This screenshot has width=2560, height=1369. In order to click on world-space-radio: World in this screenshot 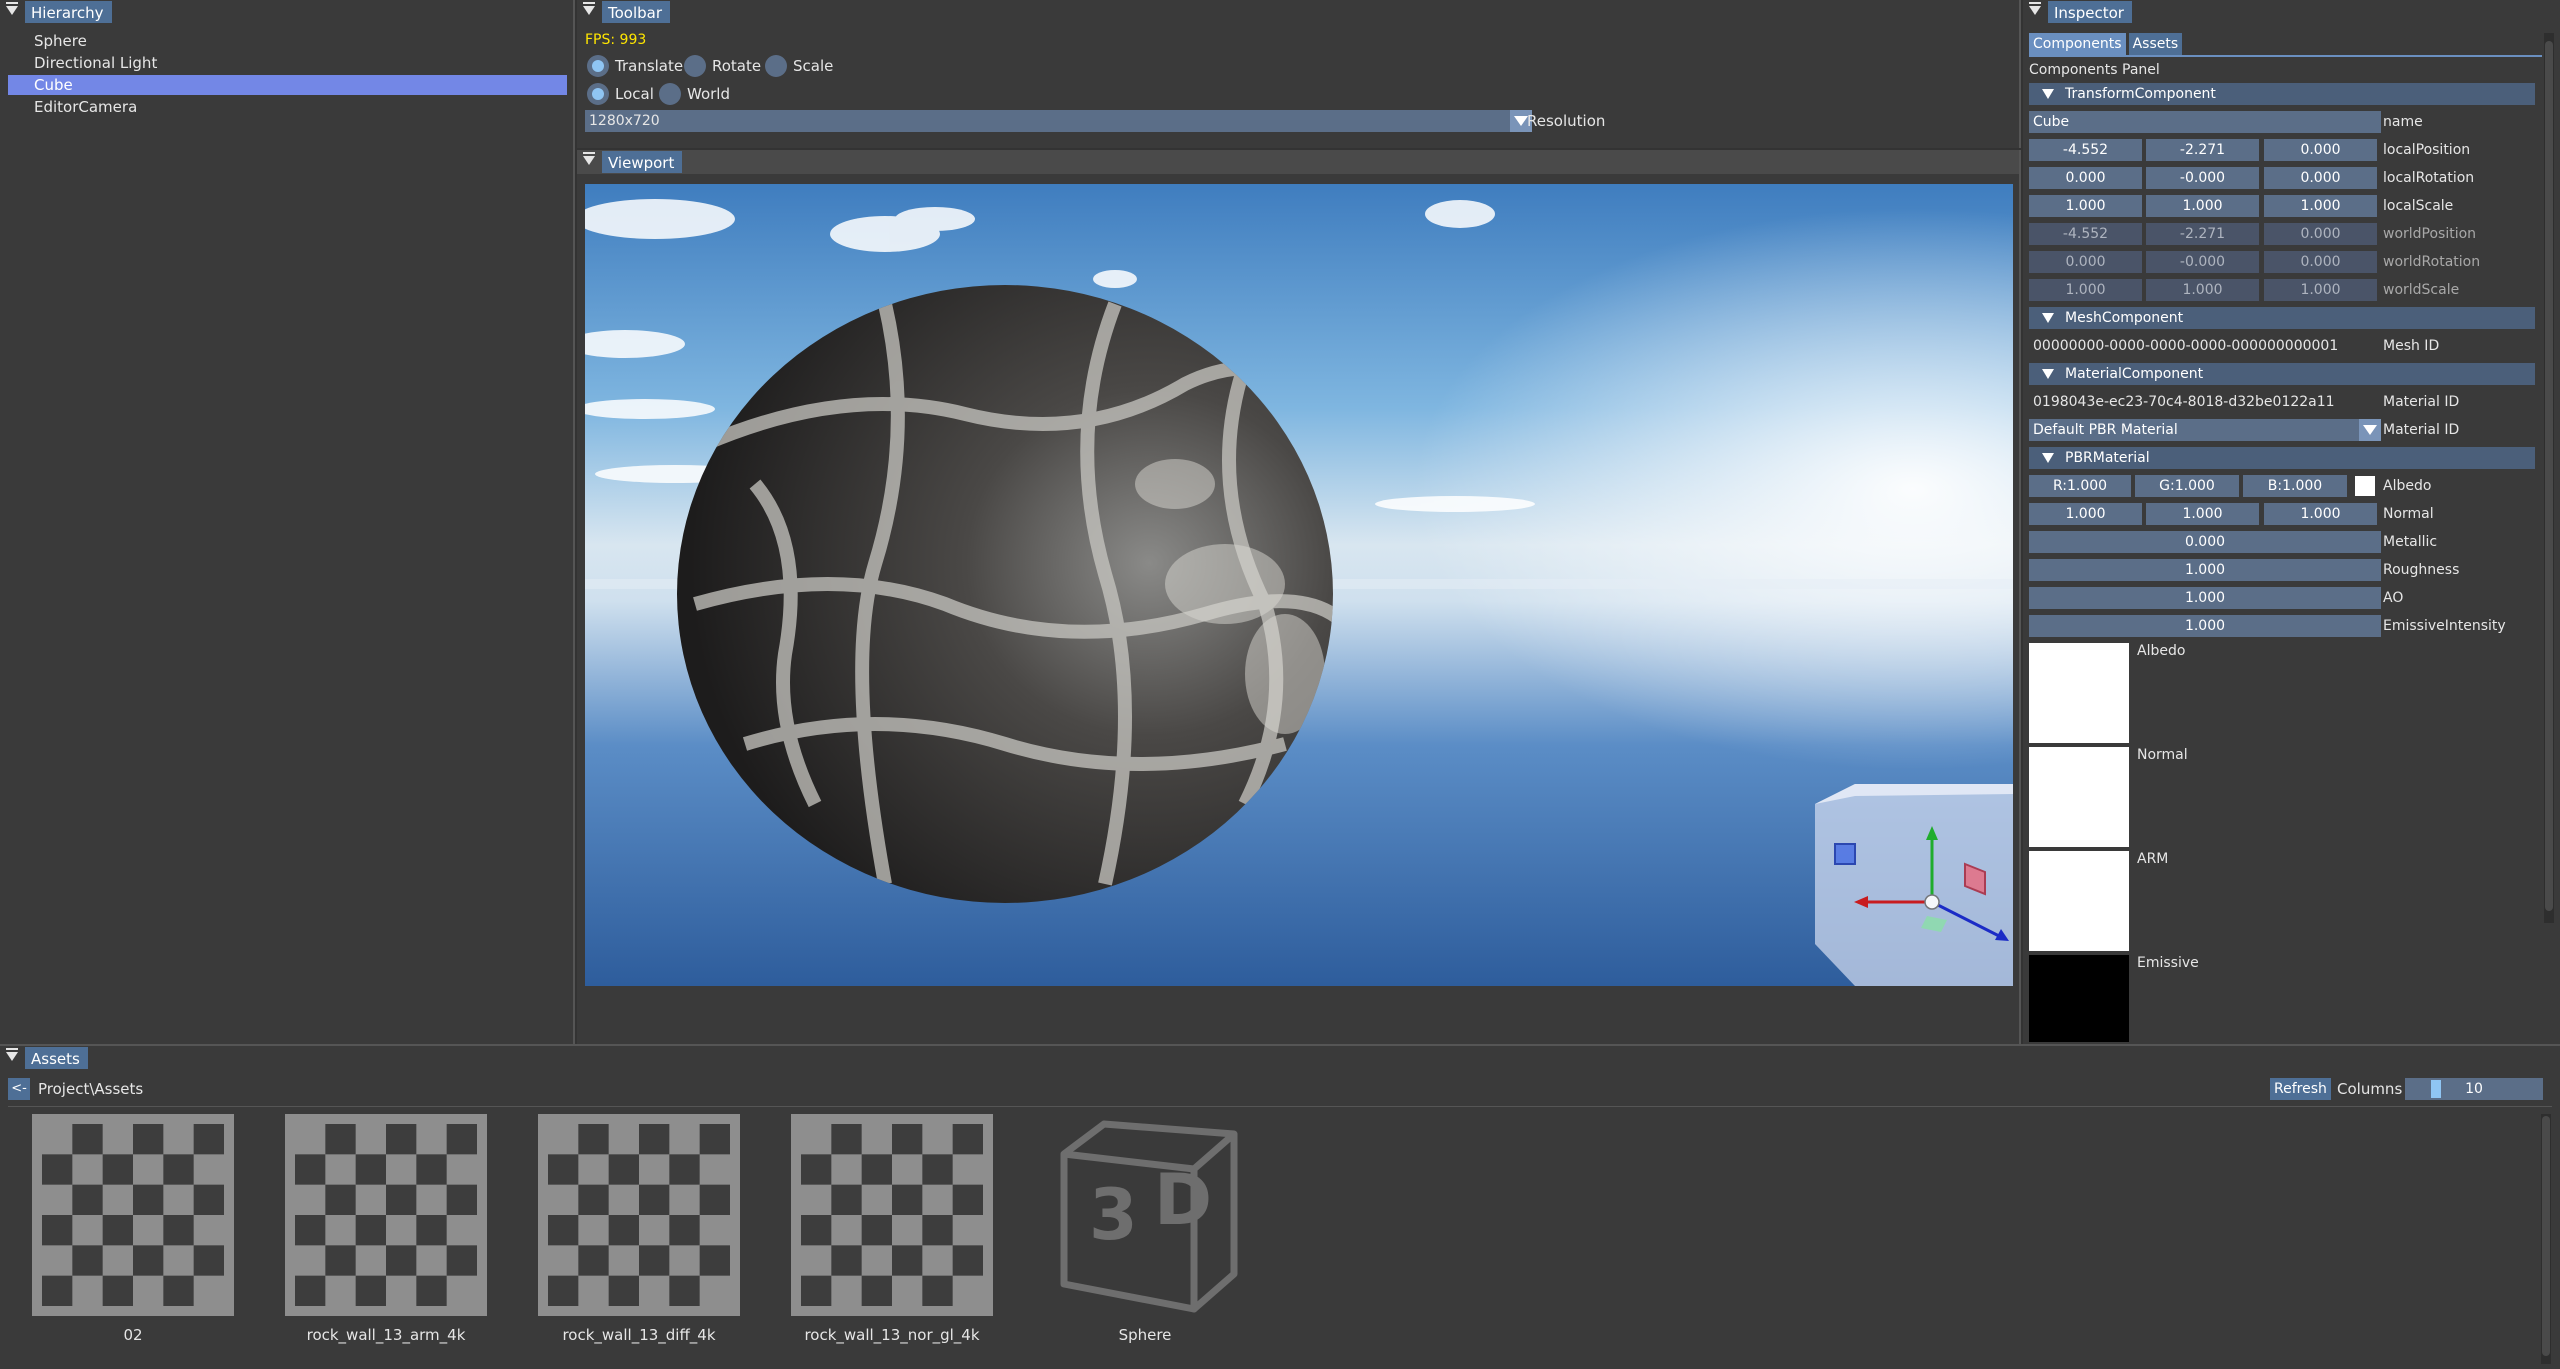, I will do `click(693, 94)`.